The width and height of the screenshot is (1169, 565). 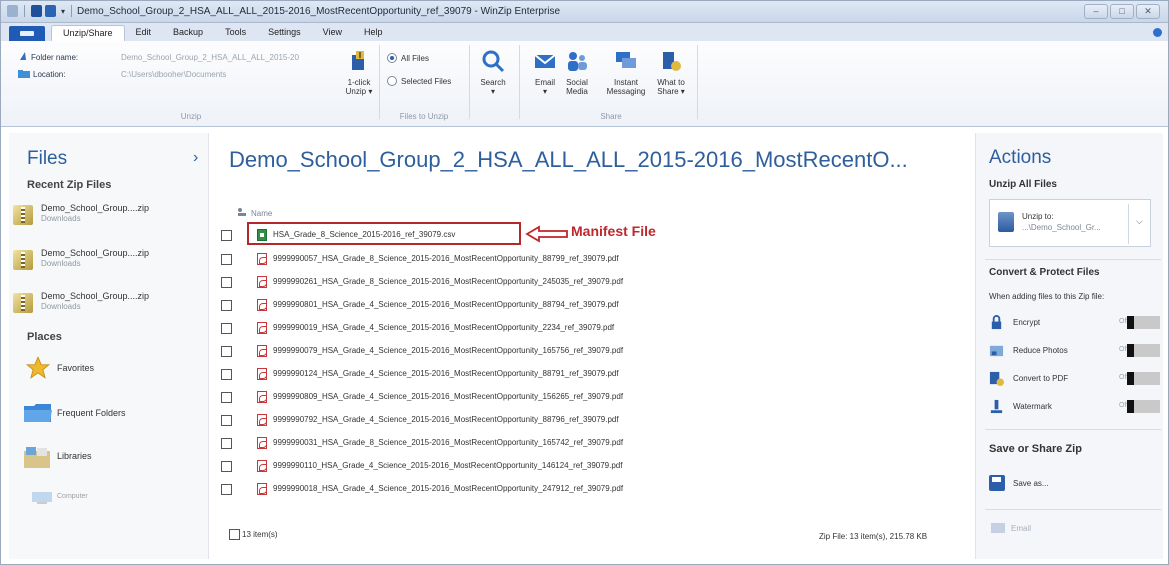 I want to click on tab-tools: Tools, so click(x=235, y=33).